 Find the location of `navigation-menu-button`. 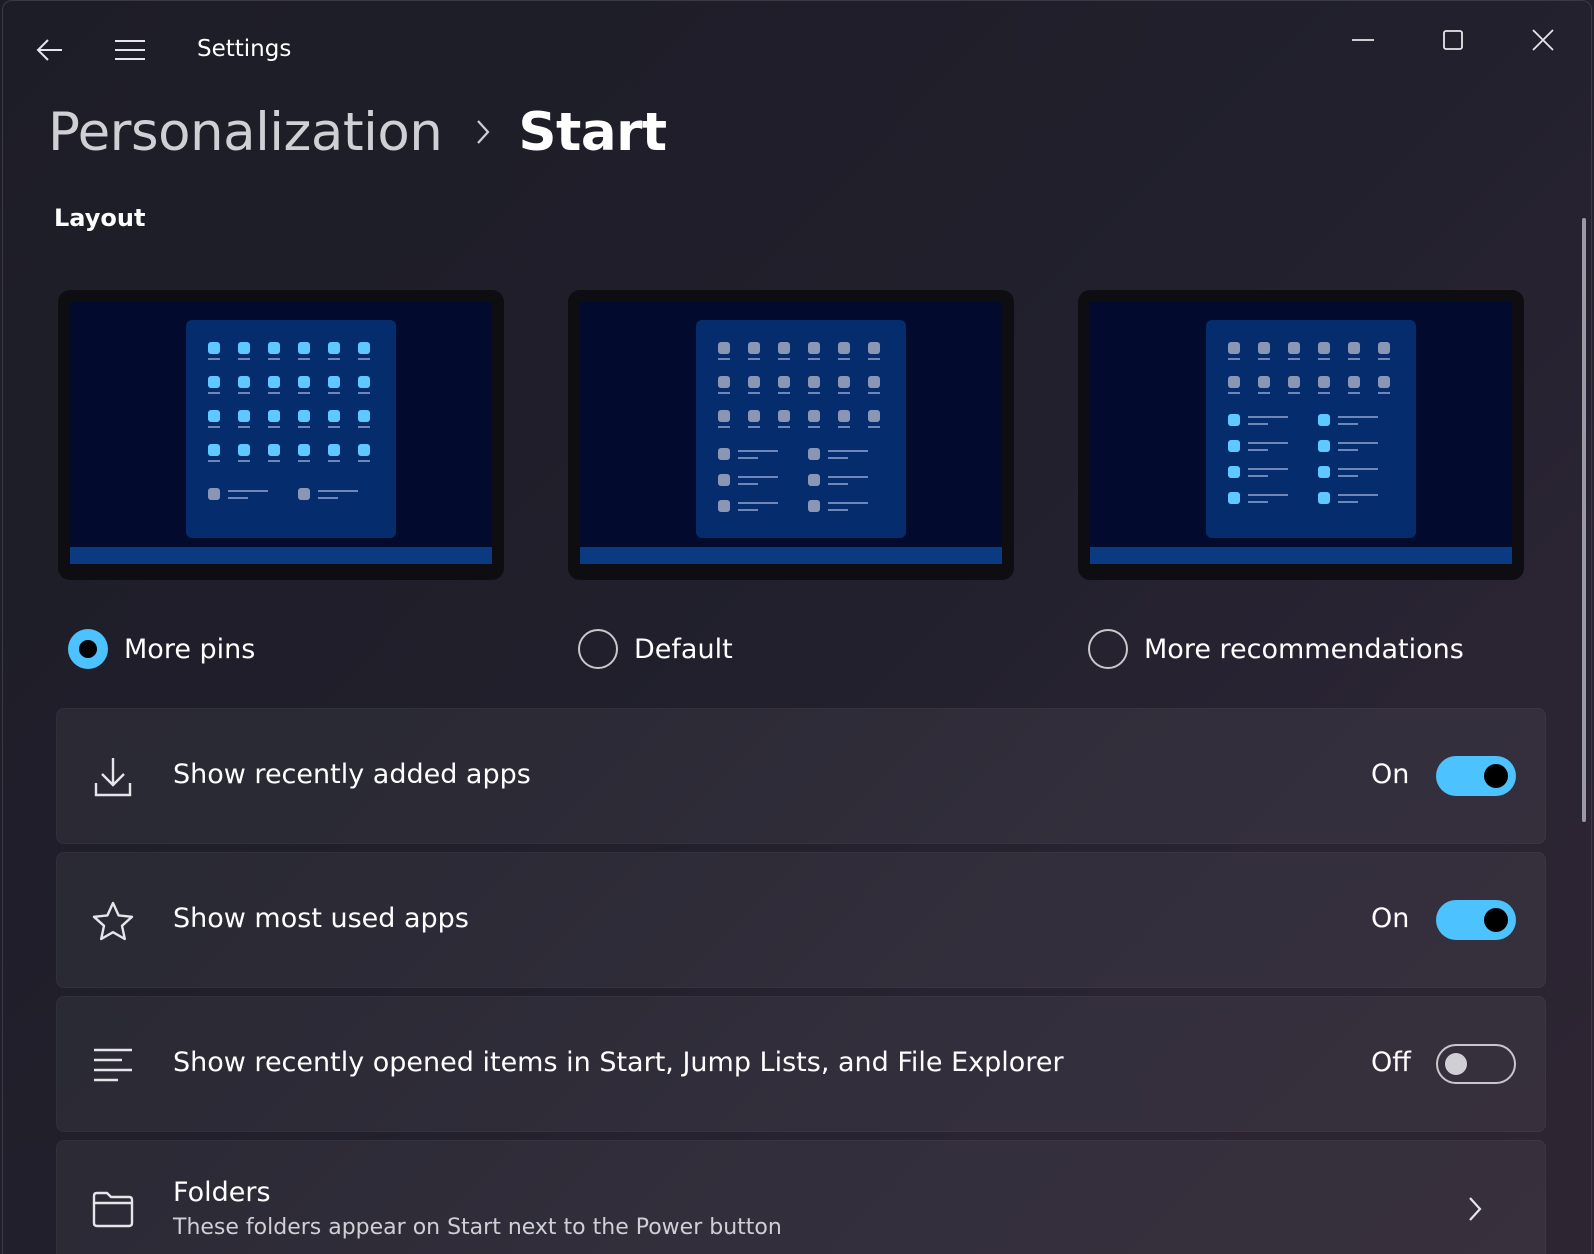

navigation-menu-button is located at coordinates (130, 50).